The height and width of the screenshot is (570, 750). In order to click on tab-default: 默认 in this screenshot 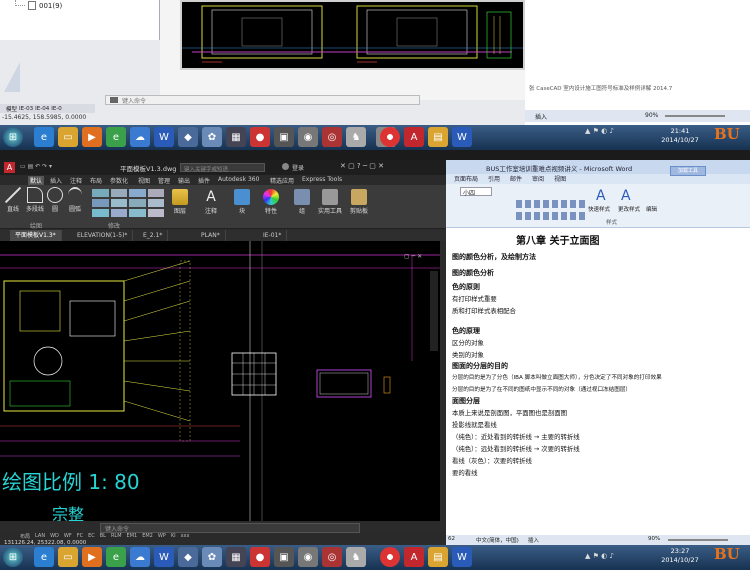, I will do `click(36, 180)`.